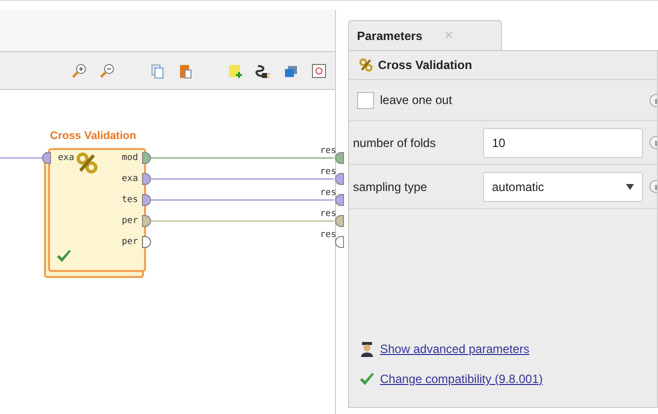  Describe the element at coordinates (367, 349) in the screenshot. I see `person-icon` at that location.